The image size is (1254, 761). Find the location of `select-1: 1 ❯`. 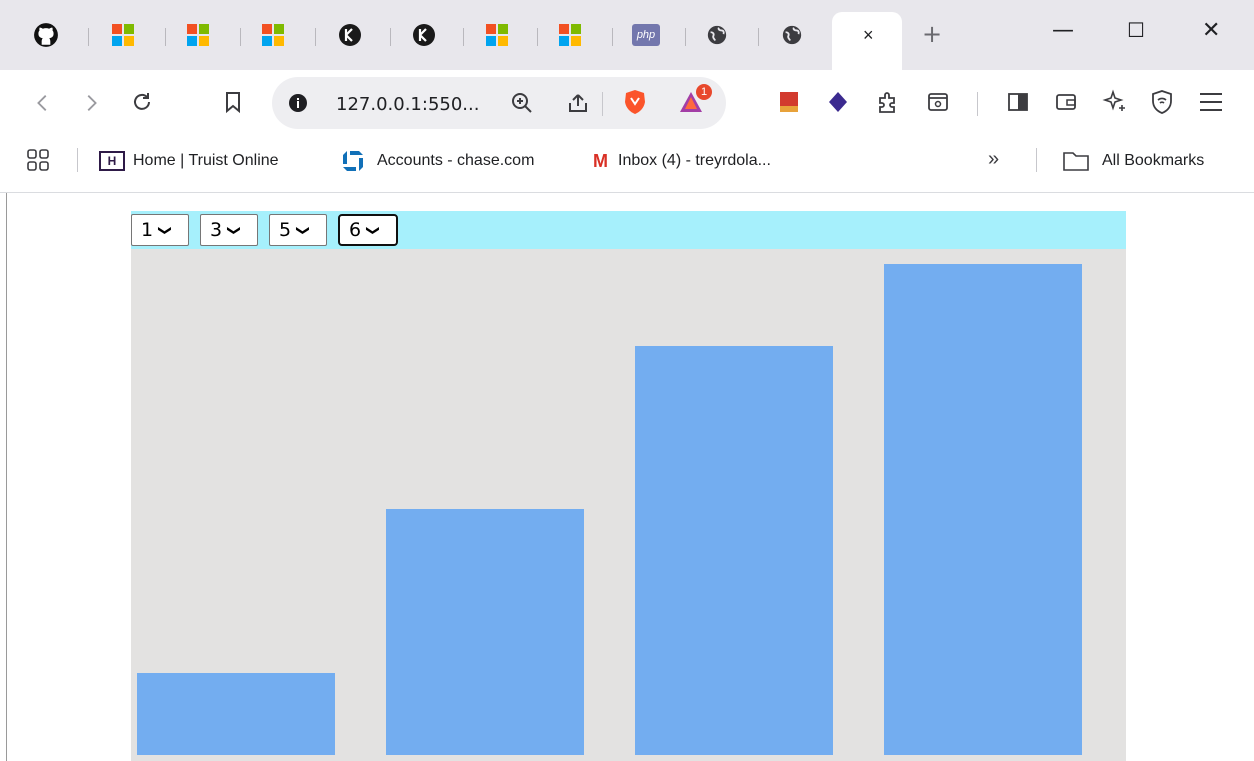

select-1: 1 ❯ is located at coordinates (160, 230).